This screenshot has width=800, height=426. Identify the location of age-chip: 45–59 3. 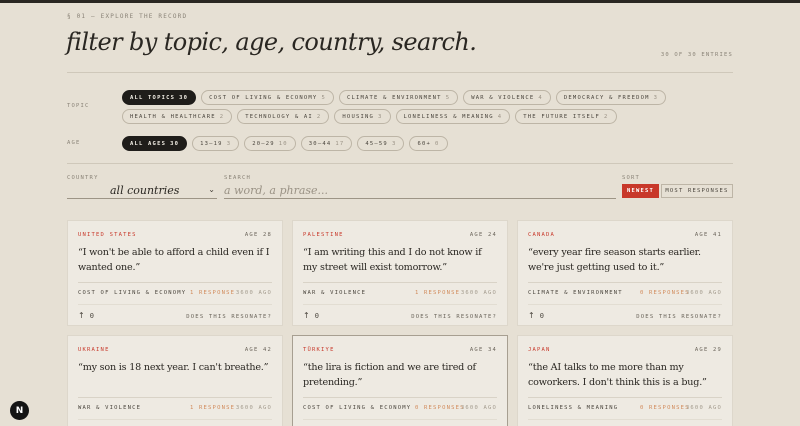
(381, 143).